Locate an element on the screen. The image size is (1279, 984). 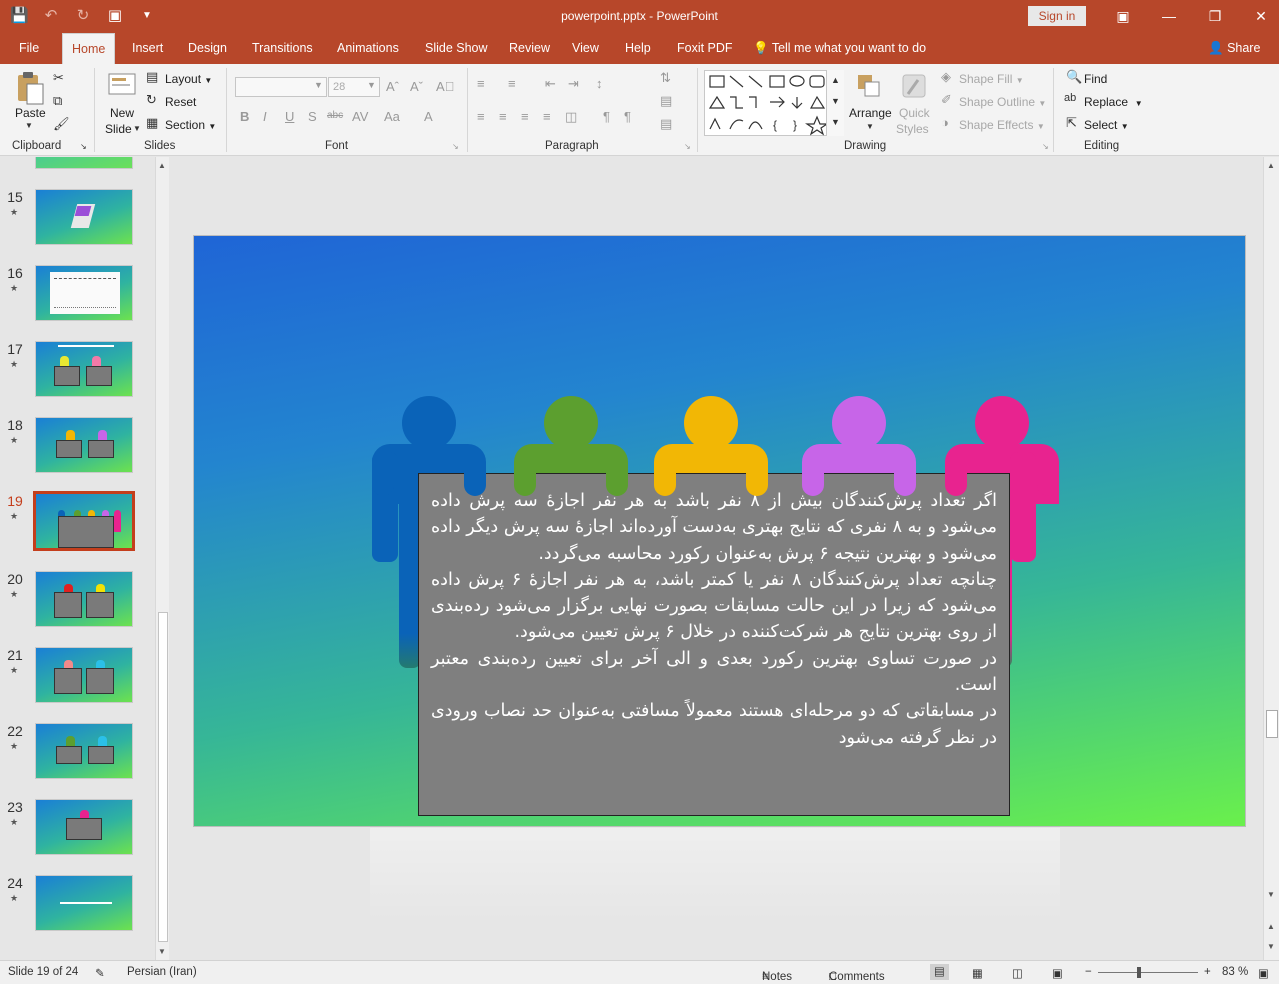
ltr-direction-icon: ¶ is located at coordinates (606, 116).